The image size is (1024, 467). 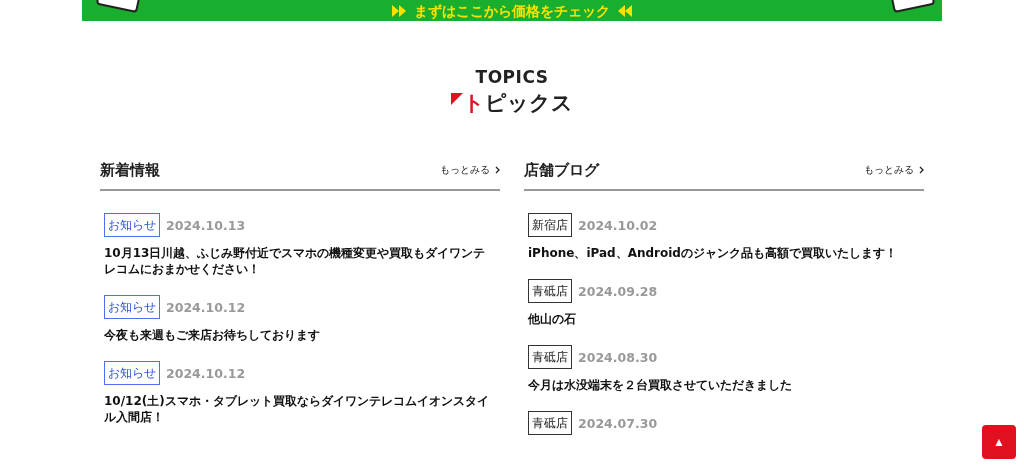 What do you see at coordinates (618, 291) in the screenshot?
I see `post-date: 2024.09.28` at bounding box center [618, 291].